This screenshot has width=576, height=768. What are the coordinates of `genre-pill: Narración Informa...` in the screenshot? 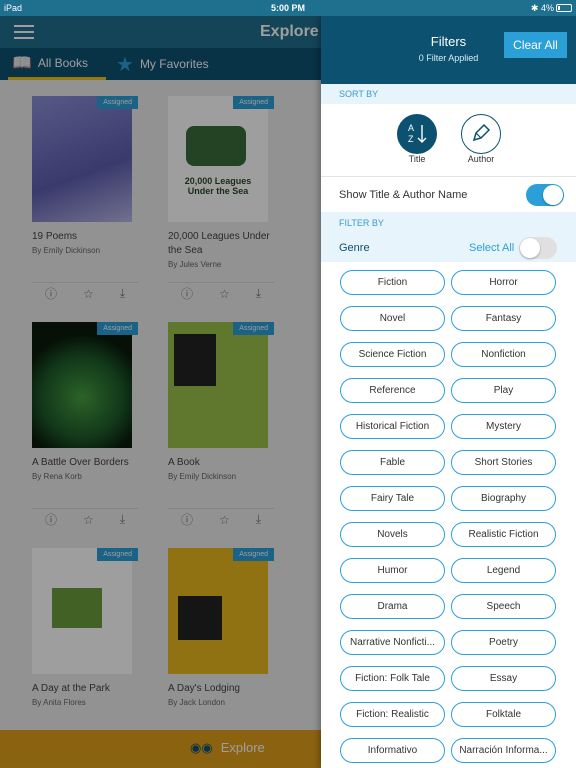 It's located at (503, 750).